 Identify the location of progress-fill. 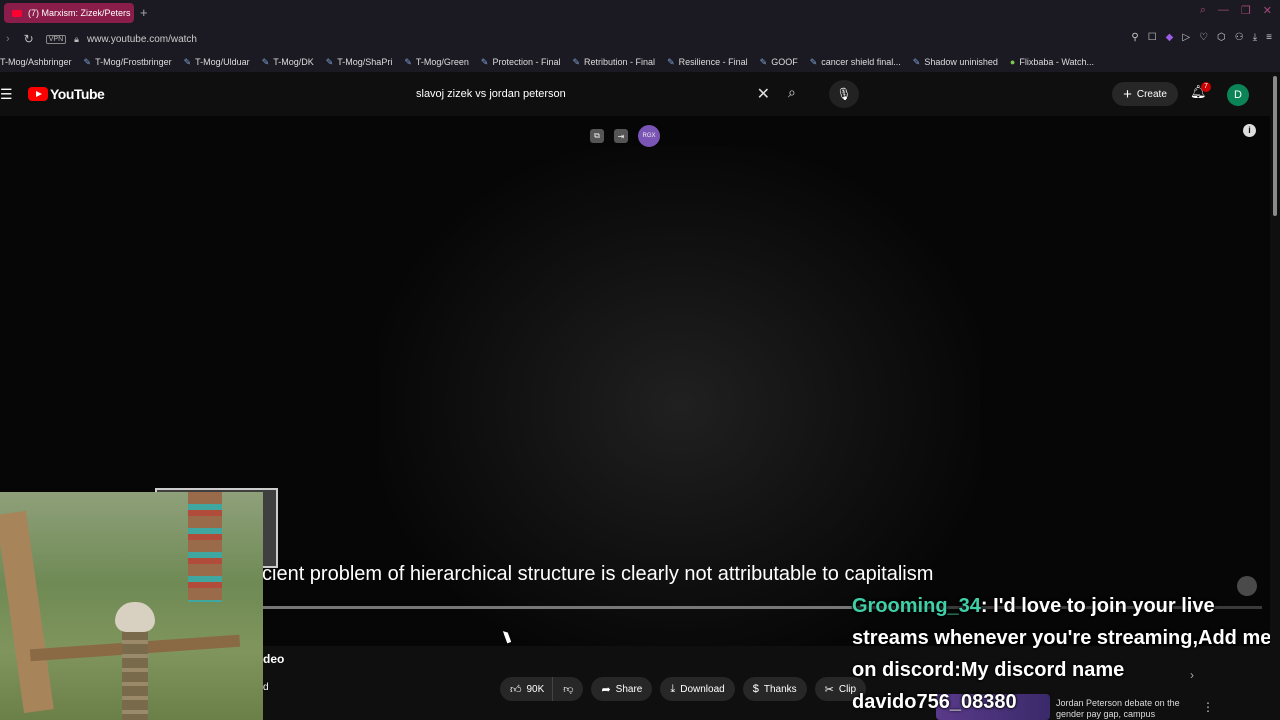
(557, 607).